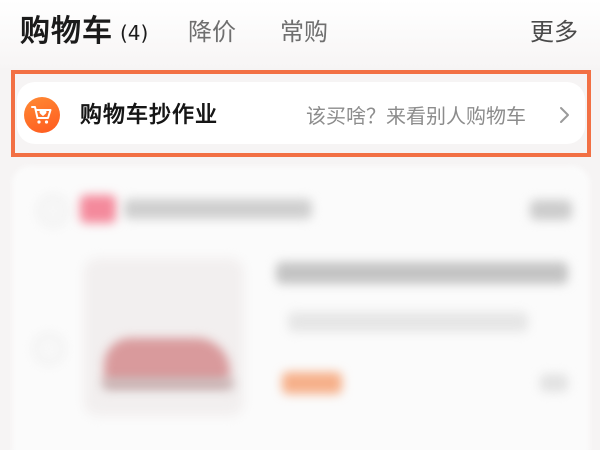 The image size is (600, 450). Describe the element at coordinates (66, 32) in the screenshot. I see `tab-cart: 购物车` at that location.